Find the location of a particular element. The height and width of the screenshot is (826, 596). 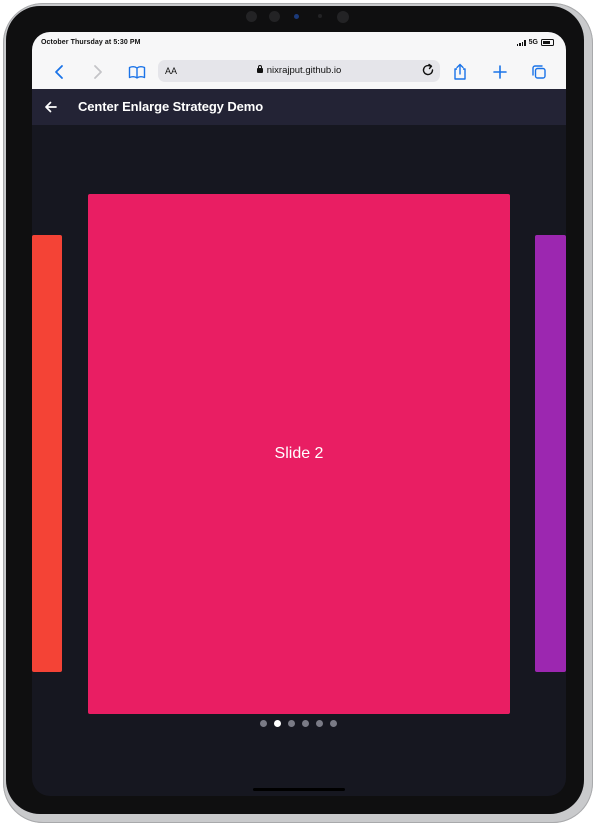

slide-previous is located at coordinates (47, 453).